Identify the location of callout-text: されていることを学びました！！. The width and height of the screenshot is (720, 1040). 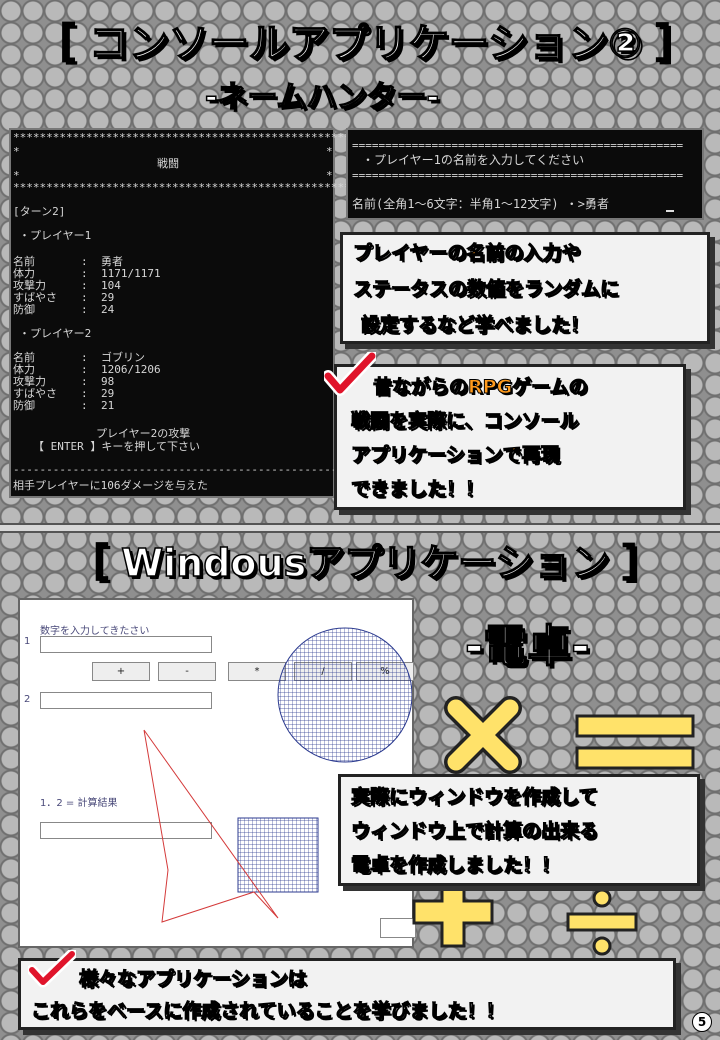
(362, 1011).